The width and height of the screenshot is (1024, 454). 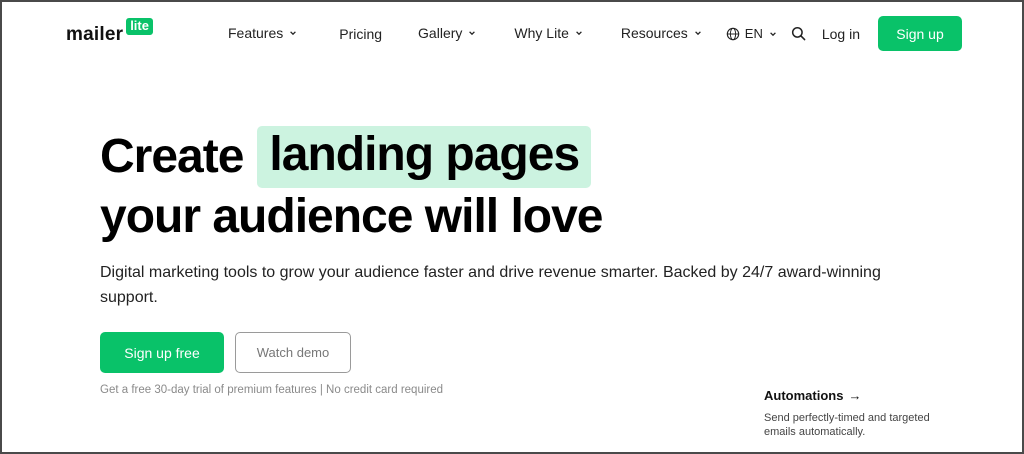 What do you see at coordinates (804, 395) in the screenshot?
I see `feature-title-label: Automations` at bounding box center [804, 395].